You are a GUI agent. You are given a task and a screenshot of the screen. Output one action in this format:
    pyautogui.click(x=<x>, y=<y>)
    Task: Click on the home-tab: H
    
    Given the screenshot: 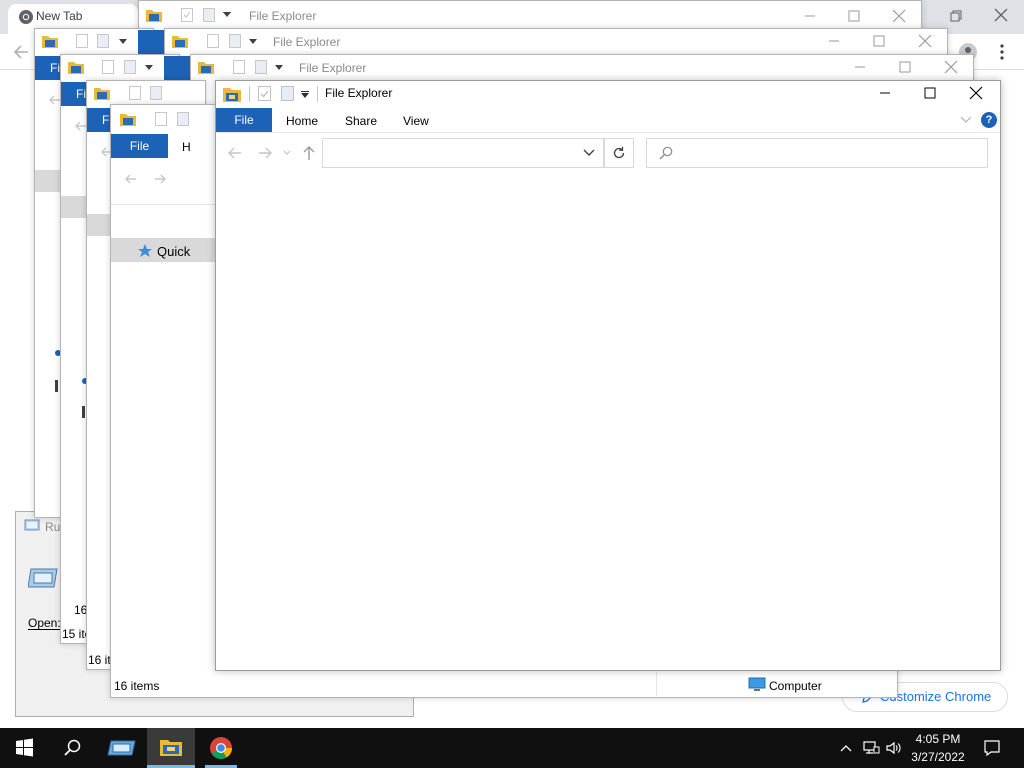 What is the action you would take?
    pyautogui.click(x=186, y=147)
    